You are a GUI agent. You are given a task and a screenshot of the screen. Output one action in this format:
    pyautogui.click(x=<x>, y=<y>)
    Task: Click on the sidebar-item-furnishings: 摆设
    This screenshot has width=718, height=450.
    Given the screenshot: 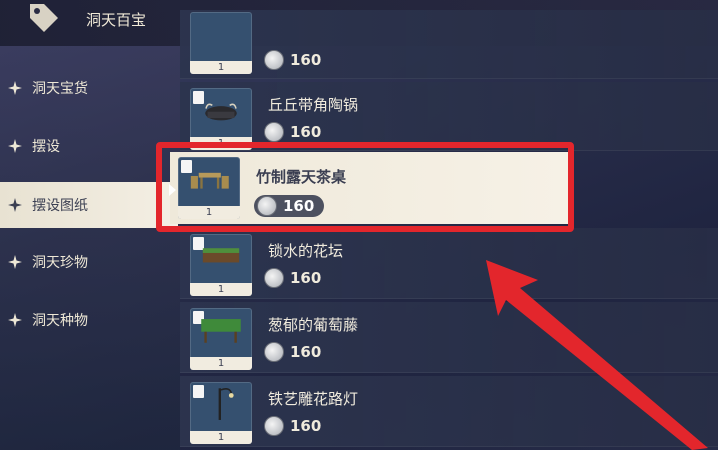 What is the action you would take?
    pyautogui.click(x=89, y=146)
    